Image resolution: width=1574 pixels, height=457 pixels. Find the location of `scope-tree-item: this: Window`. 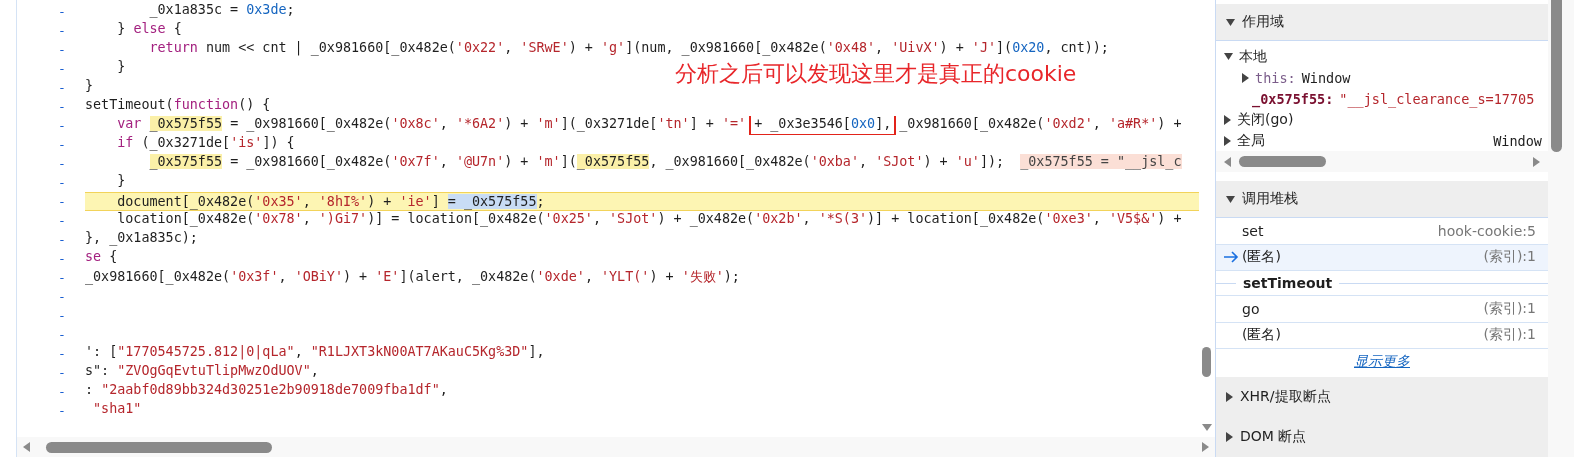

scope-tree-item: this: Window is located at coordinates (1386, 77).